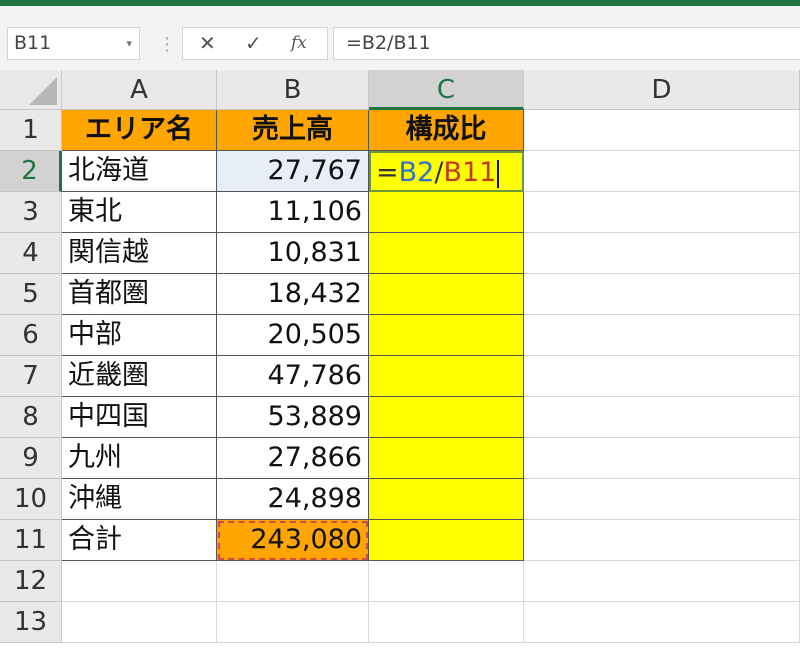  I want to click on enter-check-icon: ✓, so click(253, 43).